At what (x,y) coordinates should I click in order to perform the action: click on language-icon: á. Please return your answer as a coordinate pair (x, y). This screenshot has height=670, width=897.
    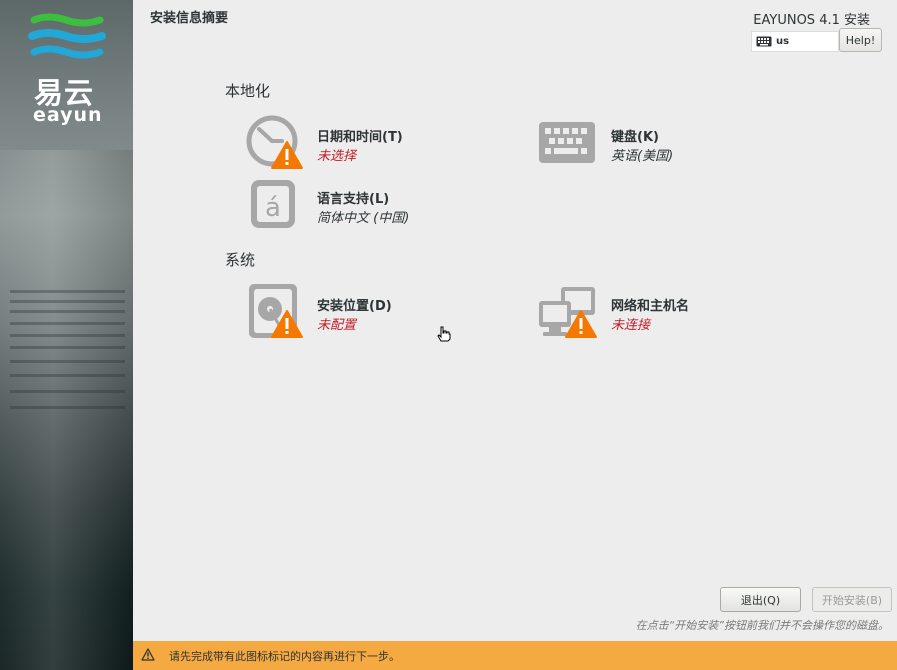
    Looking at the image, I should click on (275, 204).